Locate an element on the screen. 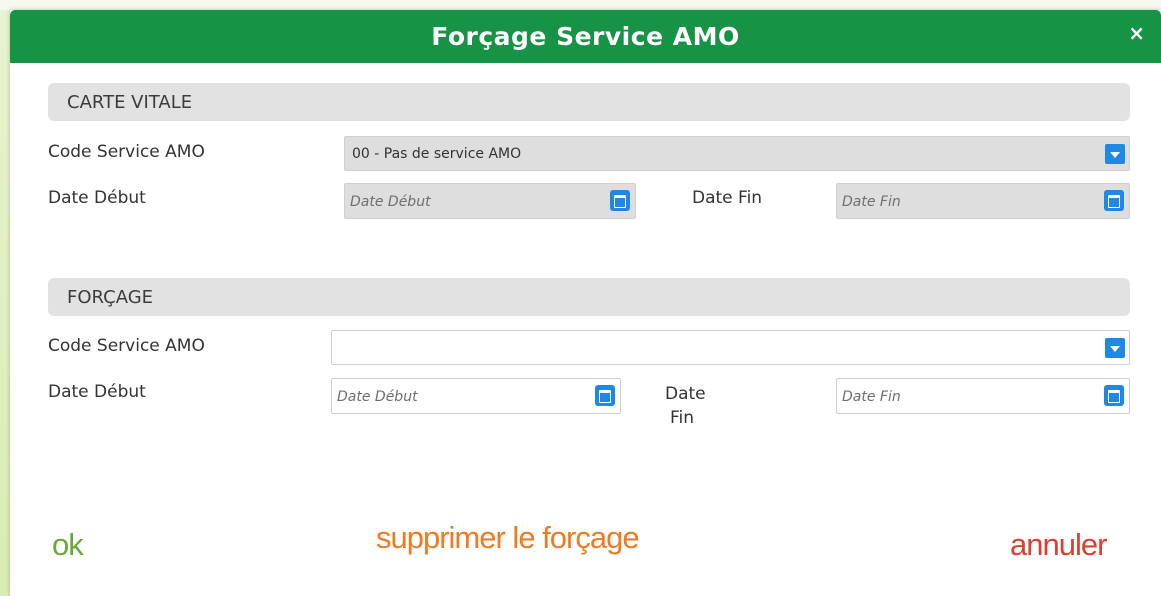 The image size is (1161, 596). section-header-carte-vitale: CARTE VITALE is located at coordinates (589, 102).